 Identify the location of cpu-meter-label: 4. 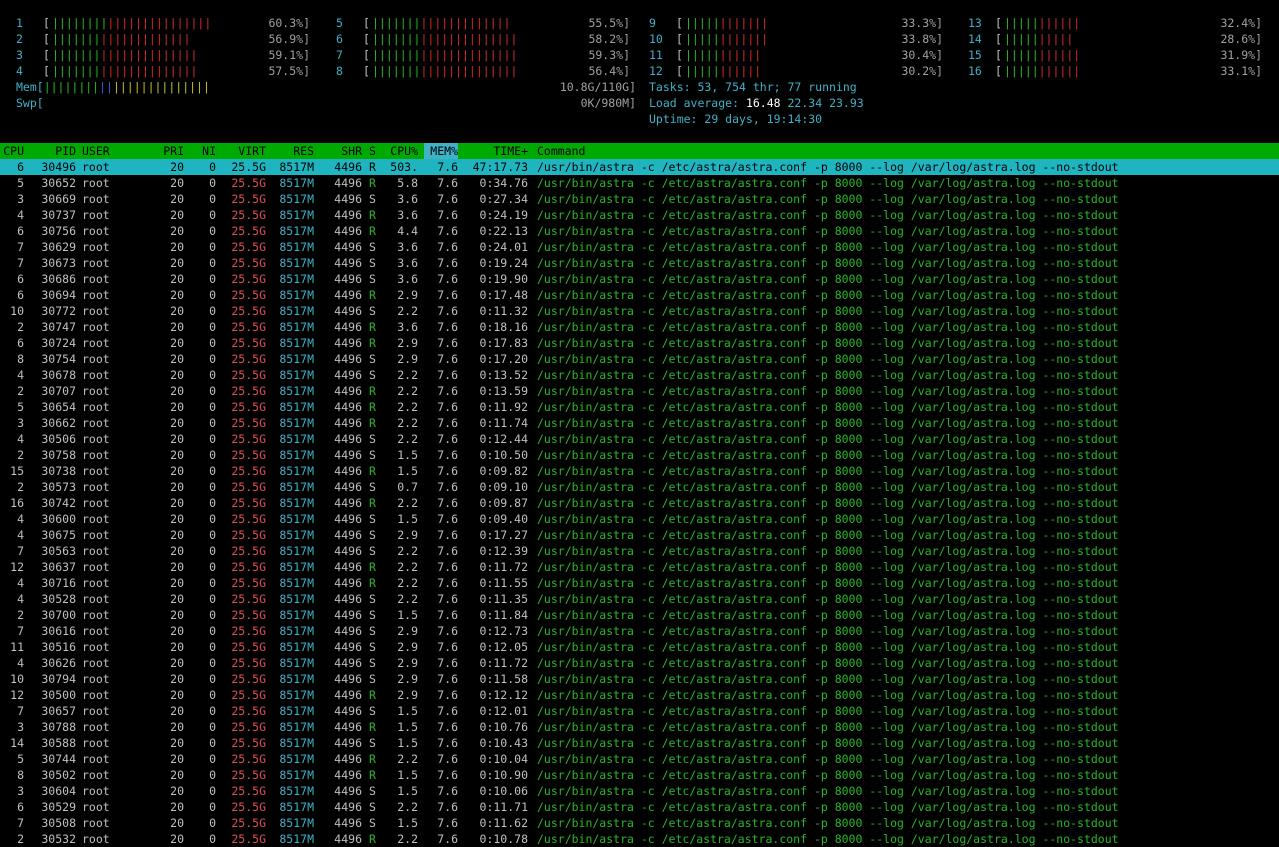
(19, 71).